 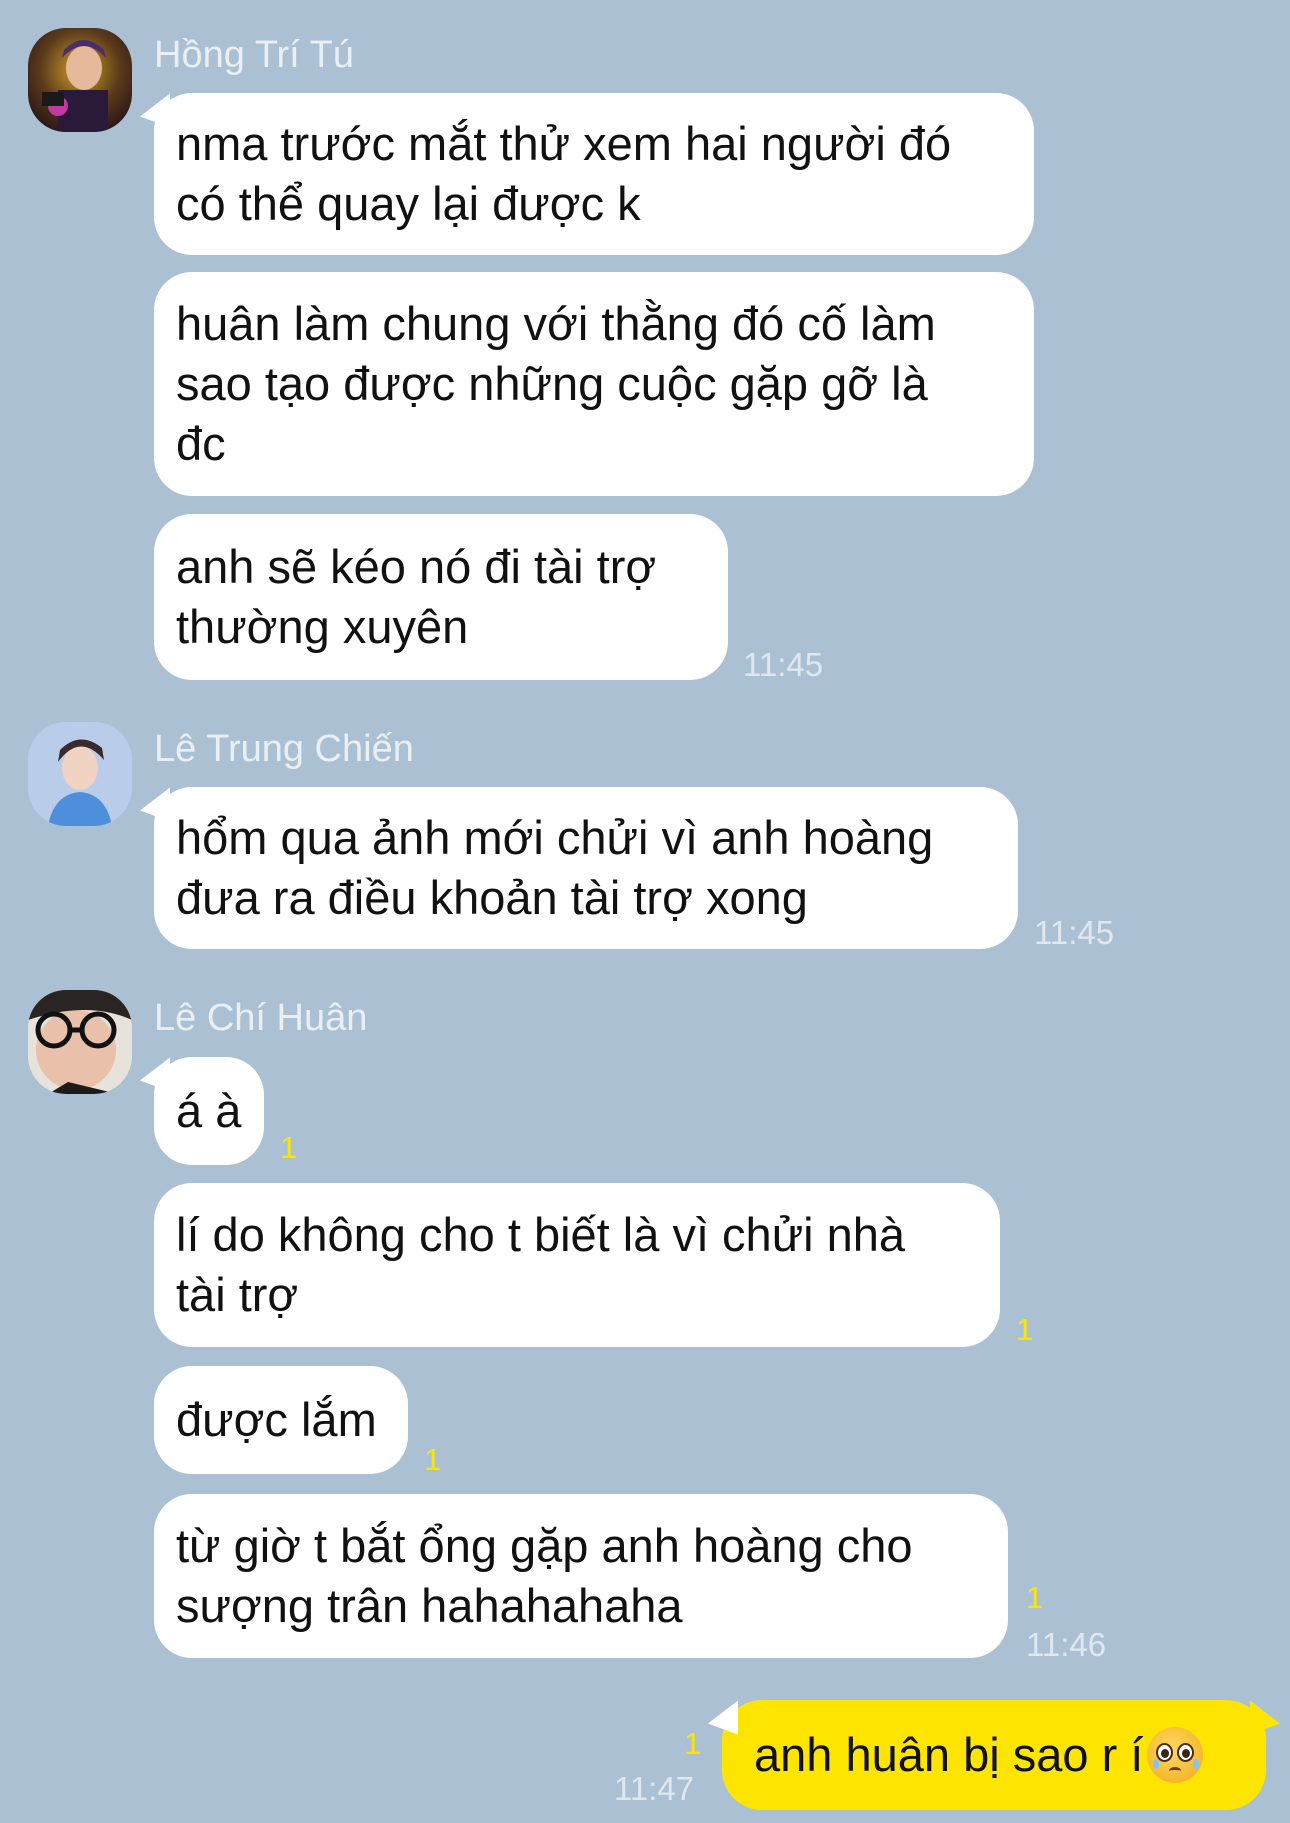 I want to click on message-text: được lắm, so click(x=276, y=1419).